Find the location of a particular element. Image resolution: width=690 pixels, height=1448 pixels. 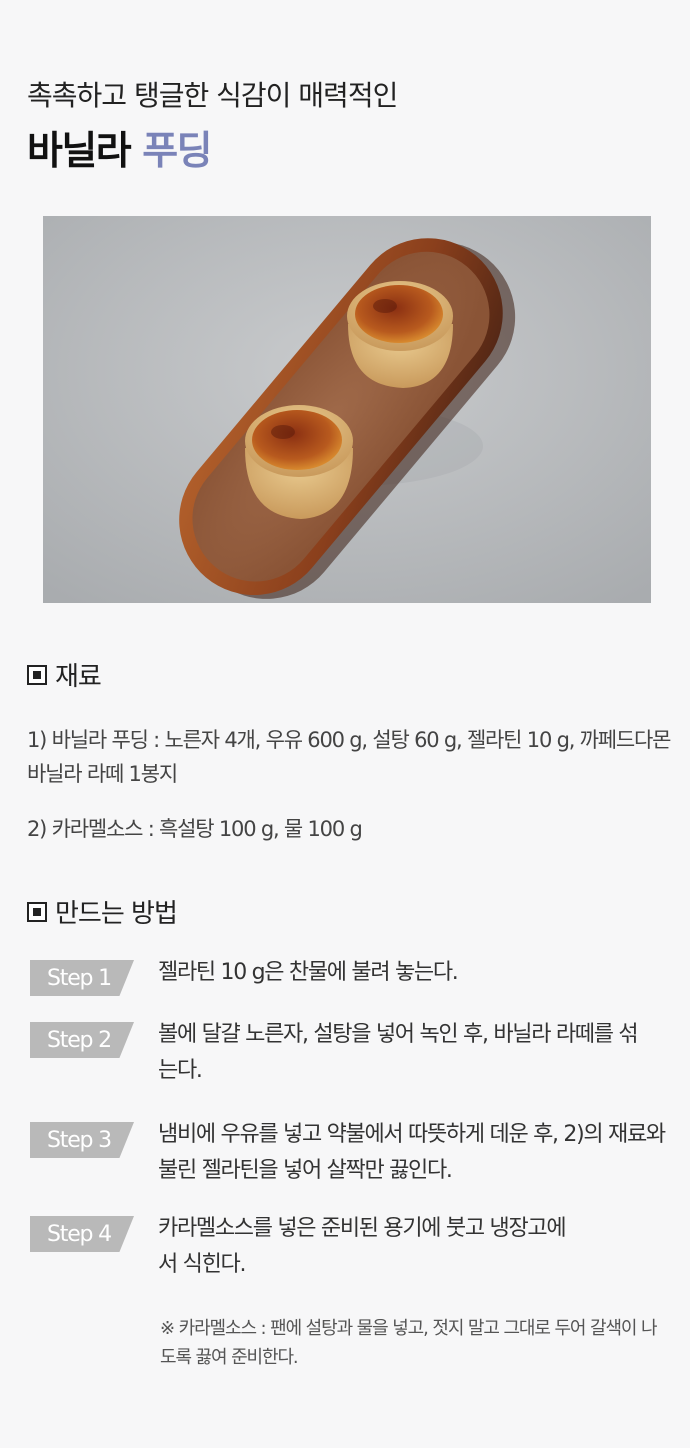

ingredient-item-2: 2) 카라멜소스 : 흑설탕 100 g, 물 100 g is located at coordinates (195, 829).